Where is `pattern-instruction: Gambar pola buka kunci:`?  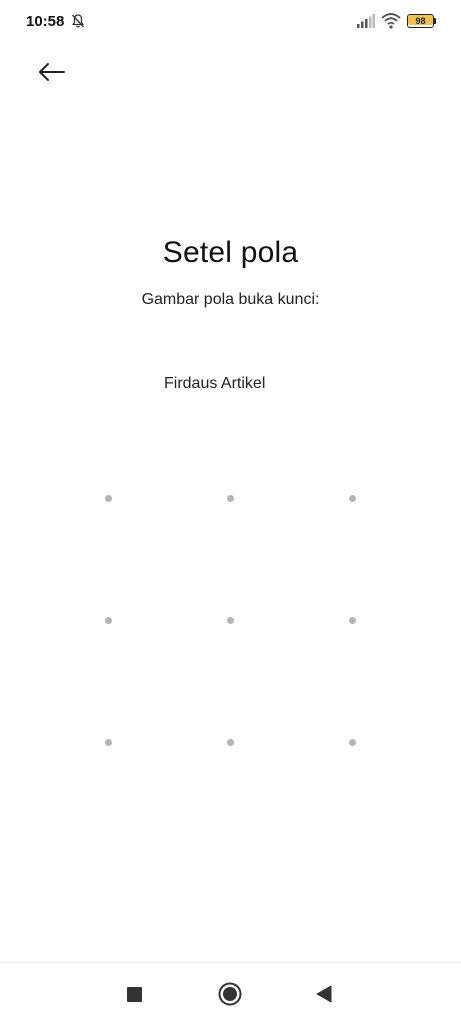
pattern-instruction: Gambar pola buka kunci: is located at coordinates (230, 299).